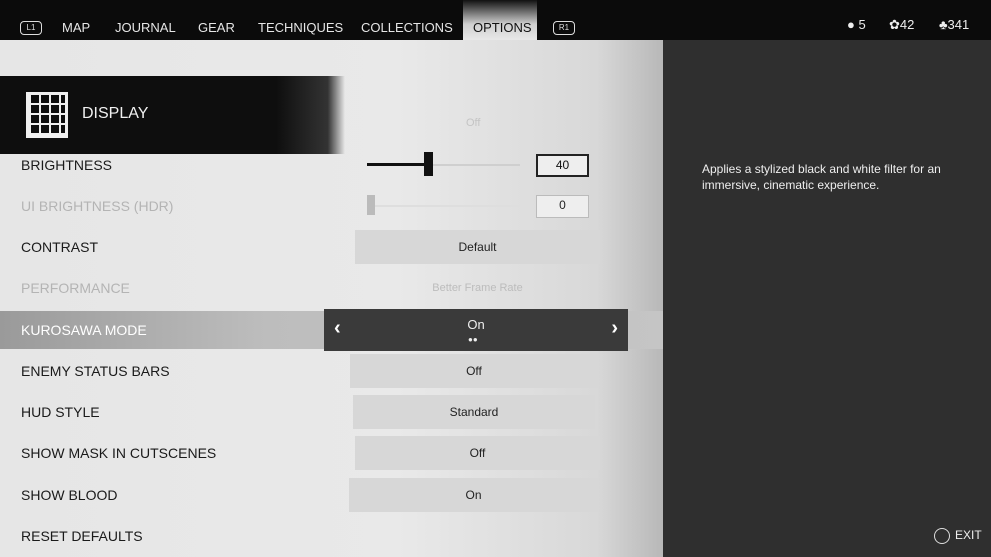 The height and width of the screenshot is (557, 991). What do you see at coordinates (331, 165) in the screenshot?
I see `setting-brightness: BRIGHTNESS 40` at bounding box center [331, 165].